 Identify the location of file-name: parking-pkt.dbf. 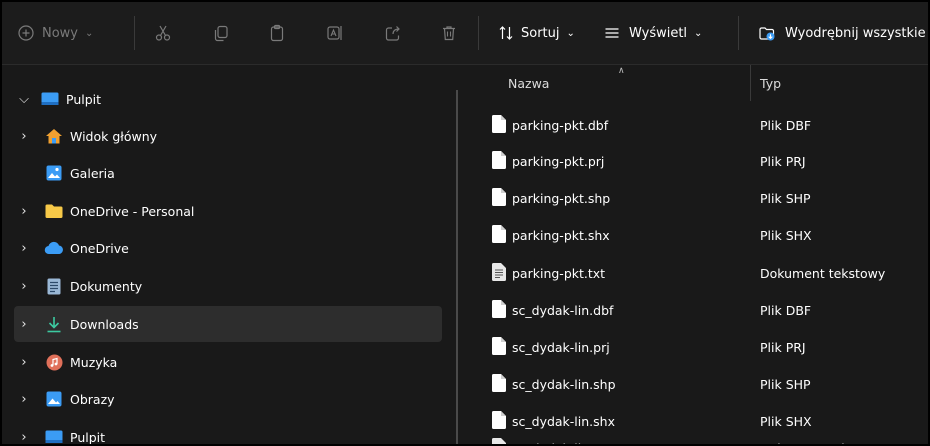
(560, 125).